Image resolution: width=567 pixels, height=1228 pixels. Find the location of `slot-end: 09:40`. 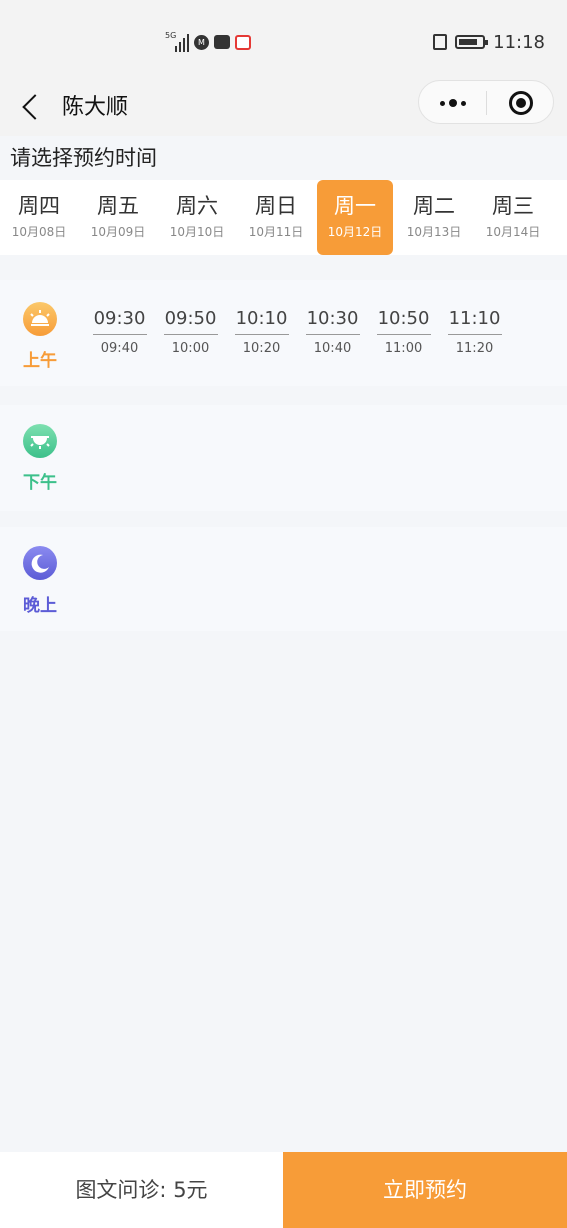

slot-end: 09:40 is located at coordinates (119, 348).